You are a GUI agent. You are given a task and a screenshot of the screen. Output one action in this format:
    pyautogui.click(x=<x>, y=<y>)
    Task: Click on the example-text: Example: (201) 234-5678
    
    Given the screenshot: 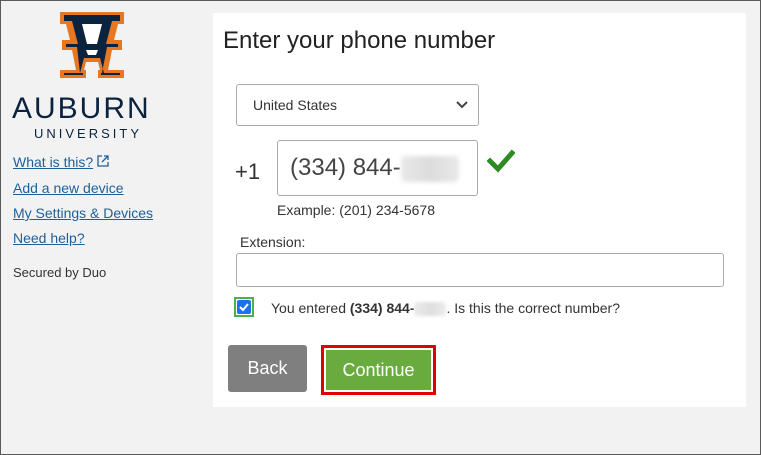 What is the action you would take?
    pyautogui.click(x=356, y=210)
    